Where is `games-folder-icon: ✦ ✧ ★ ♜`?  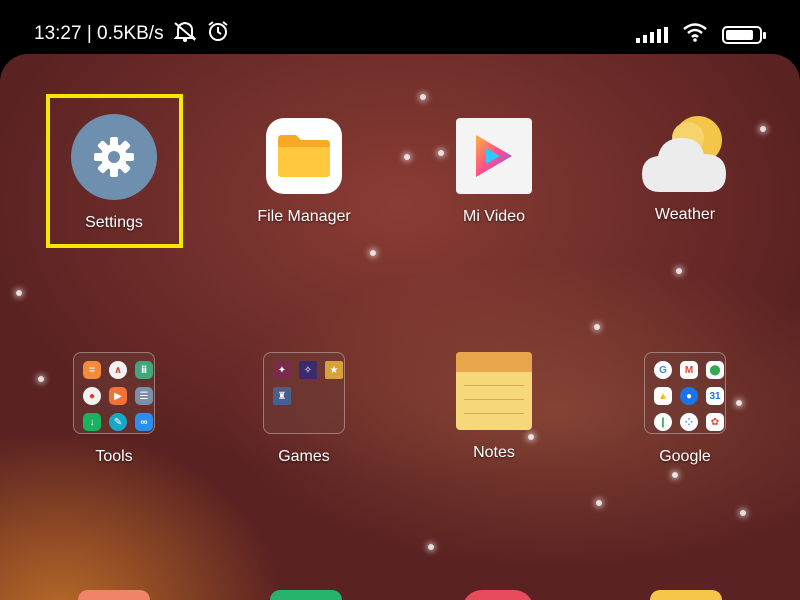
games-folder-icon: ✦ ✧ ★ ♜ is located at coordinates (304, 393).